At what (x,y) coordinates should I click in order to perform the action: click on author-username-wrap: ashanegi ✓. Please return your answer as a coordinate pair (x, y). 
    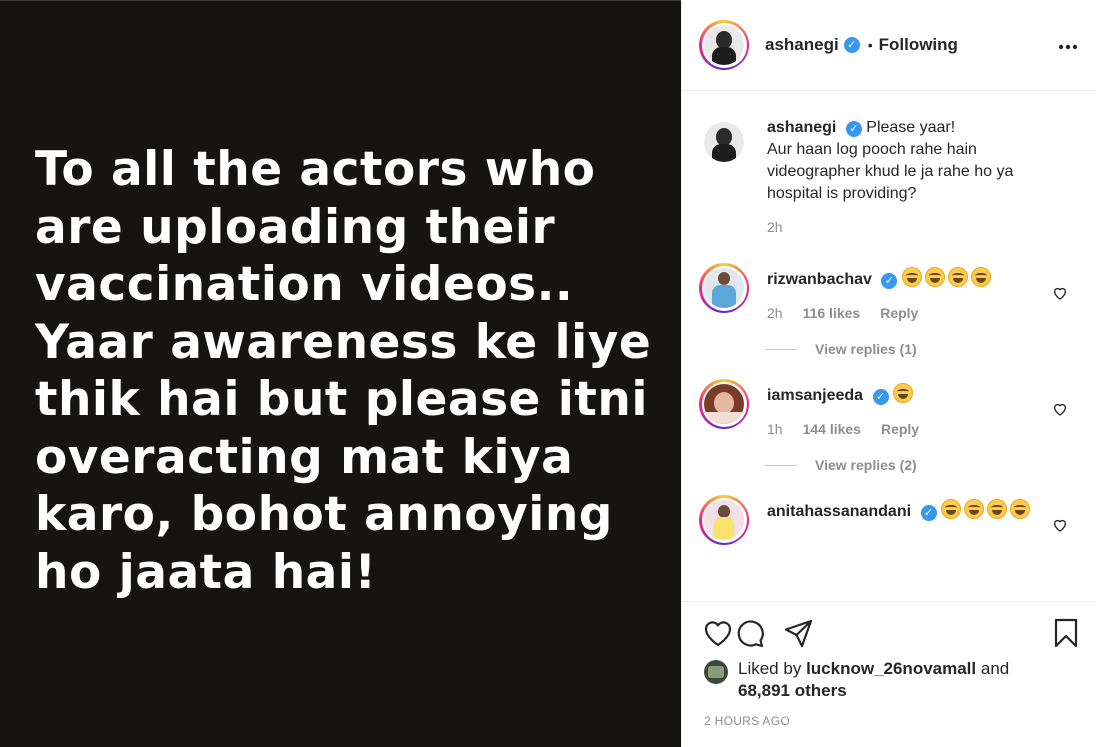
    Looking at the image, I should click on (812, 45).